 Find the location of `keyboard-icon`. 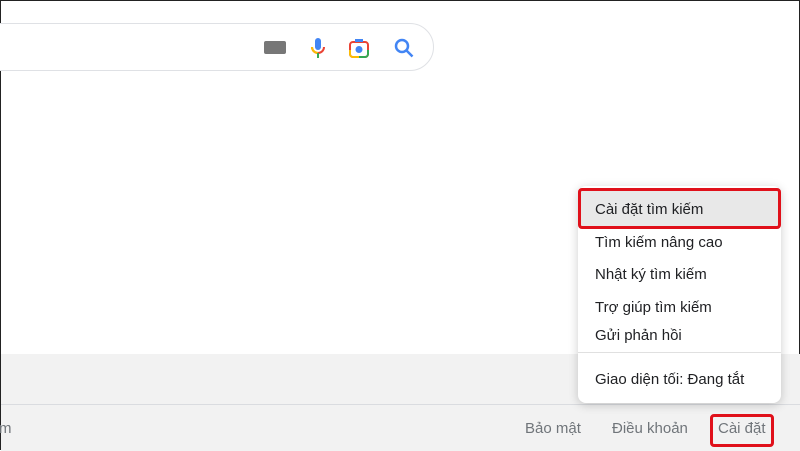

keyboard-icon is located at coordinates (275, 47).